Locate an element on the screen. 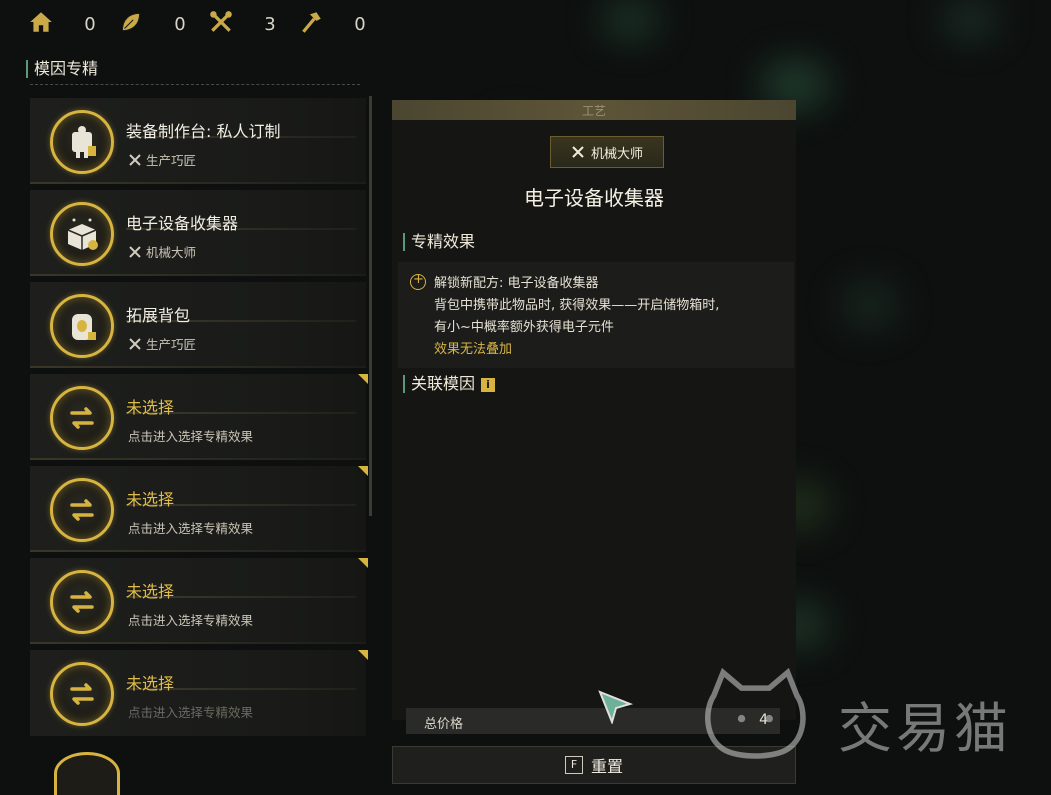  effect-line: 有小~中概率额外获得电子元件 is located at coordinates (524, 327).